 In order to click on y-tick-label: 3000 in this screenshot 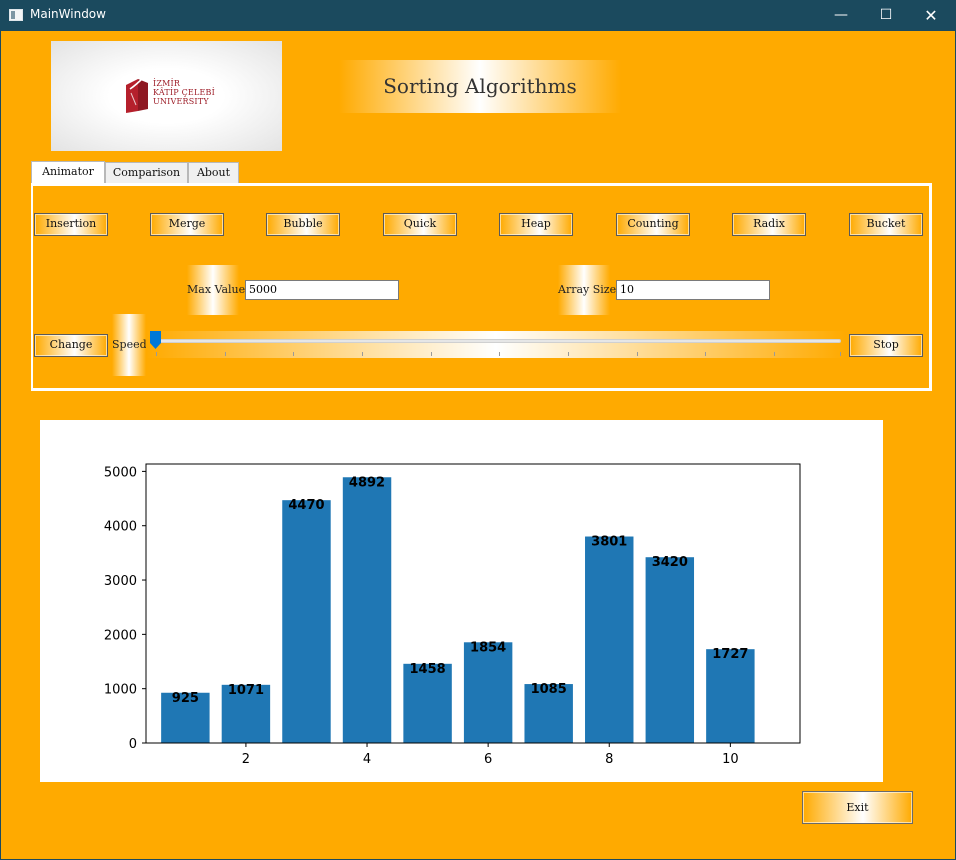, I will do `click(120, 581)`.